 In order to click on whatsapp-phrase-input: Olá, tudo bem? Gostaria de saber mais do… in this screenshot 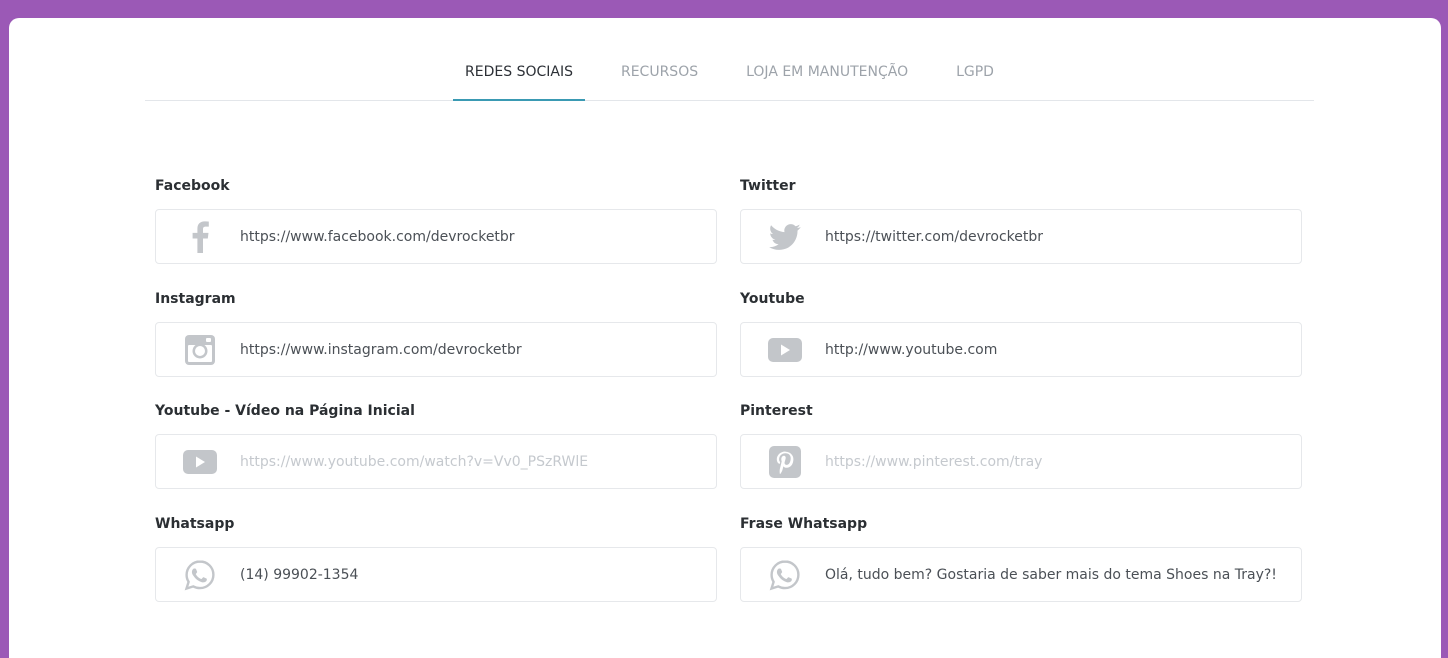, I will do `click(1063, 575)`.